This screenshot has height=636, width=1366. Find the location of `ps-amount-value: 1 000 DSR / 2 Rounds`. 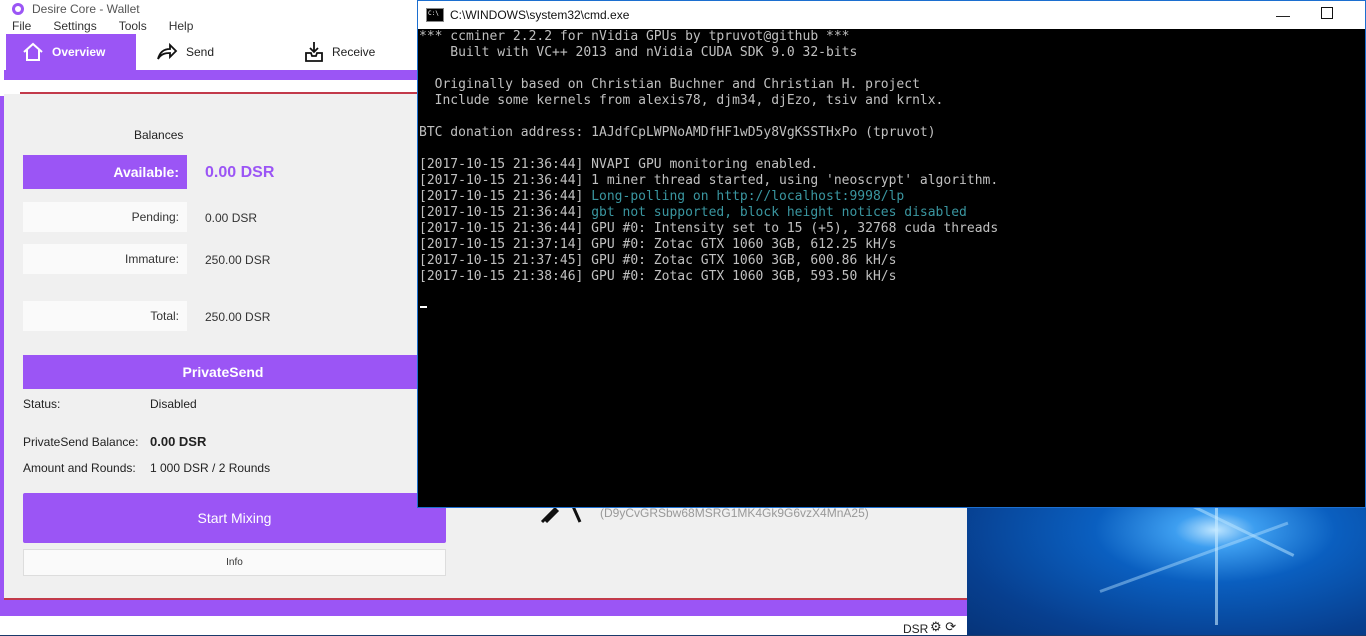

ps-amount-value: 1 000 DSR / 2 Rounds is located at coordinates (210, 468).